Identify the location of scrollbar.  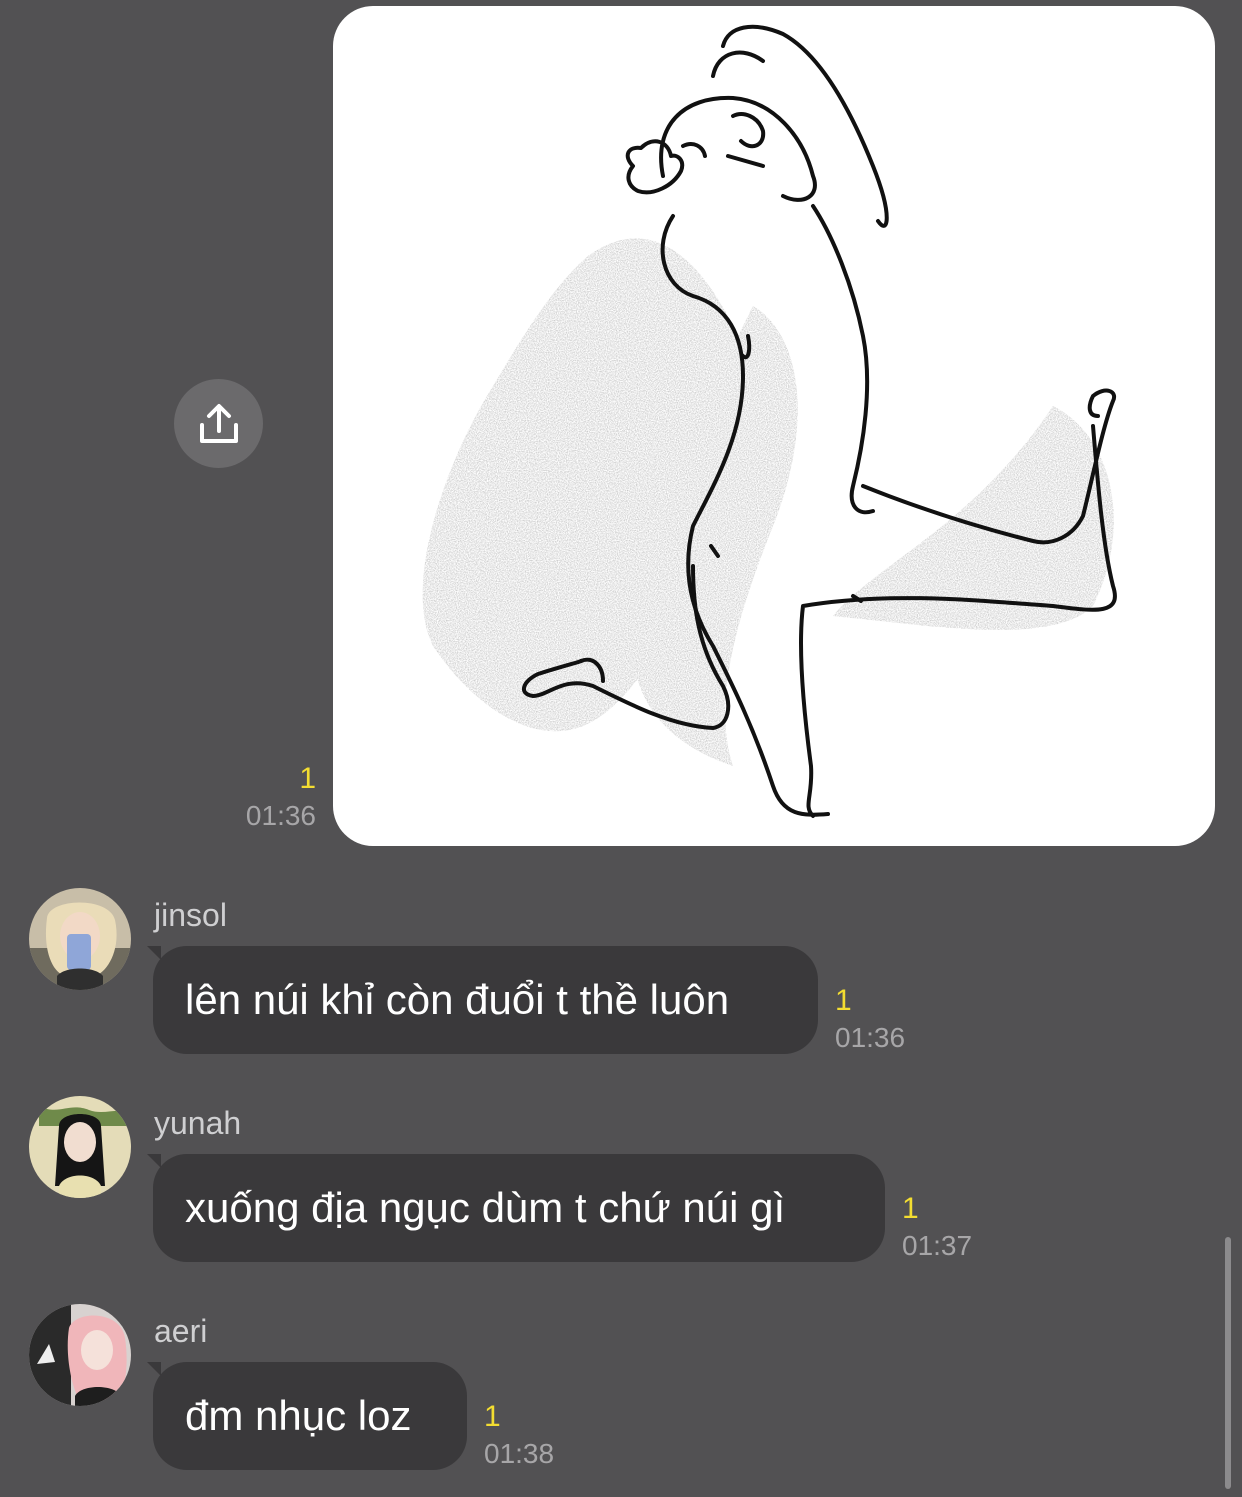
(1228, 1363).